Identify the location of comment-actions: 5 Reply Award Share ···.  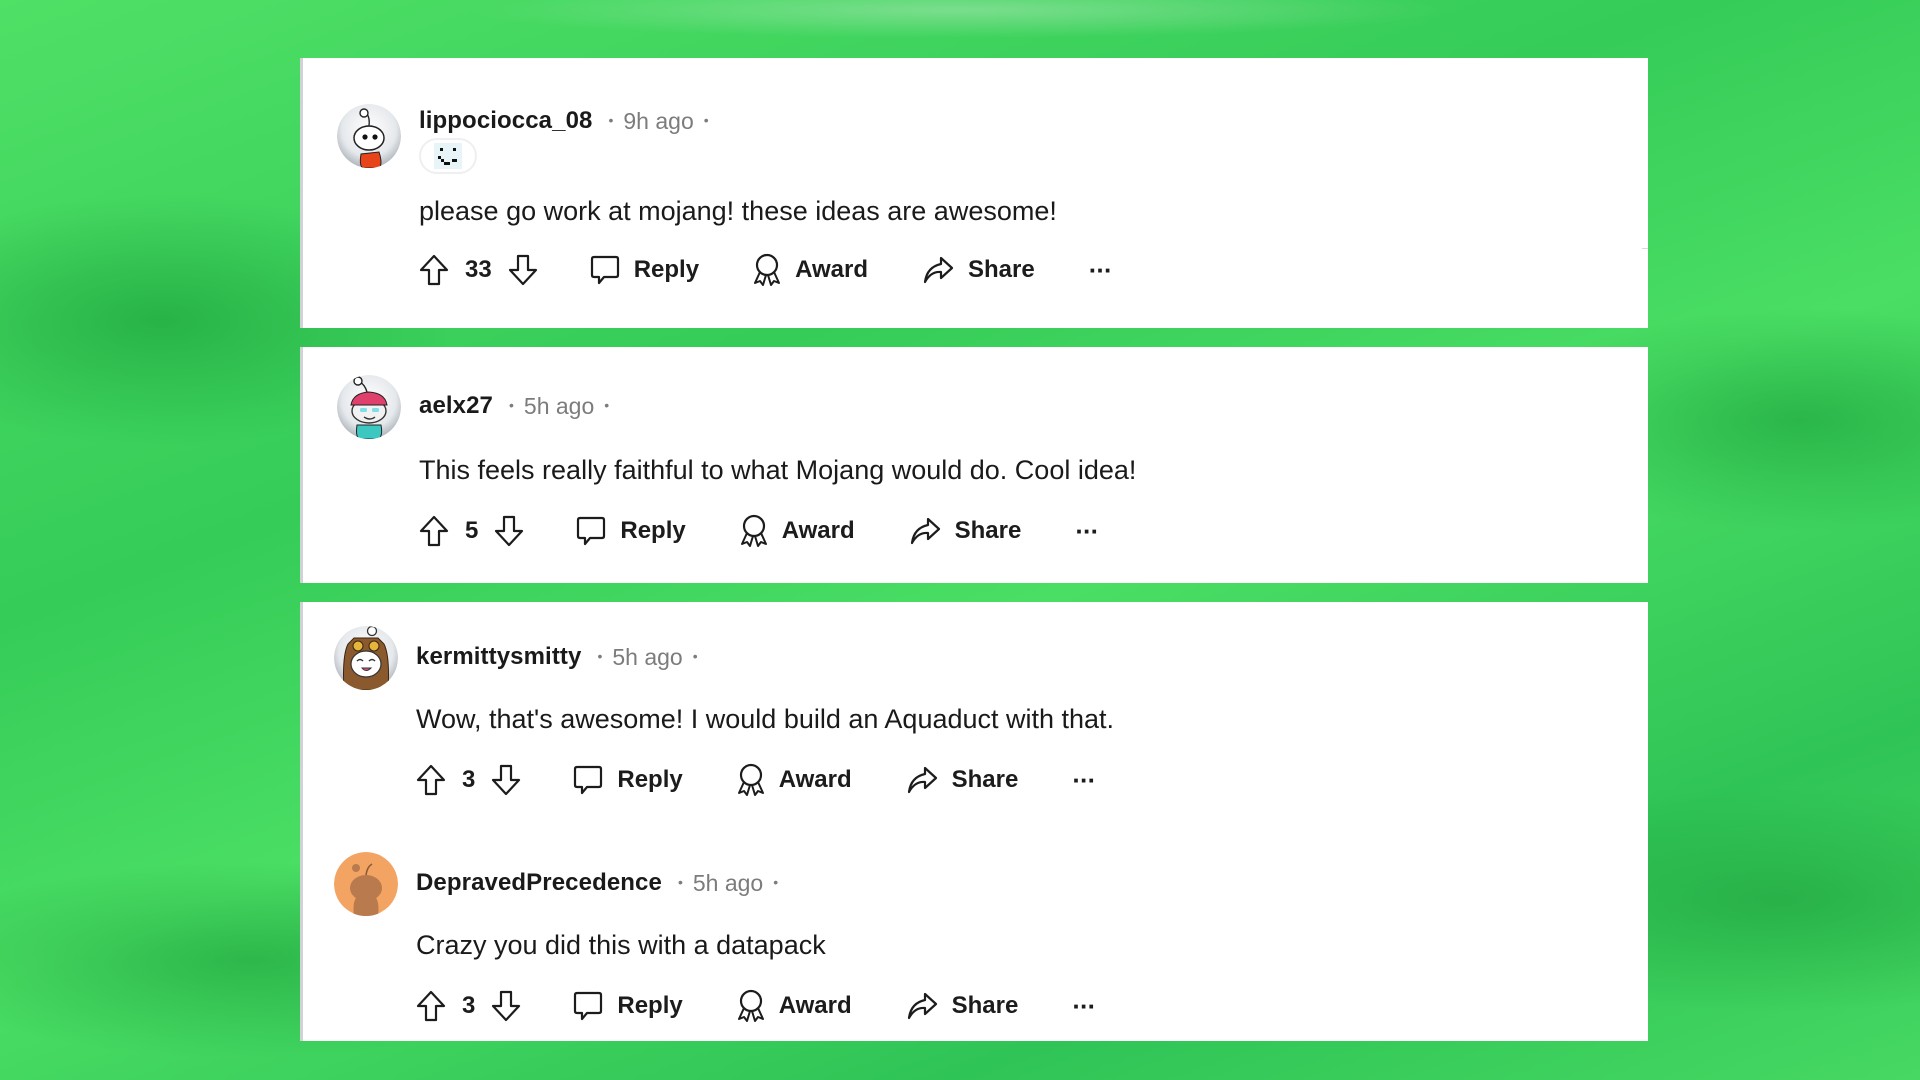
(759, 531).